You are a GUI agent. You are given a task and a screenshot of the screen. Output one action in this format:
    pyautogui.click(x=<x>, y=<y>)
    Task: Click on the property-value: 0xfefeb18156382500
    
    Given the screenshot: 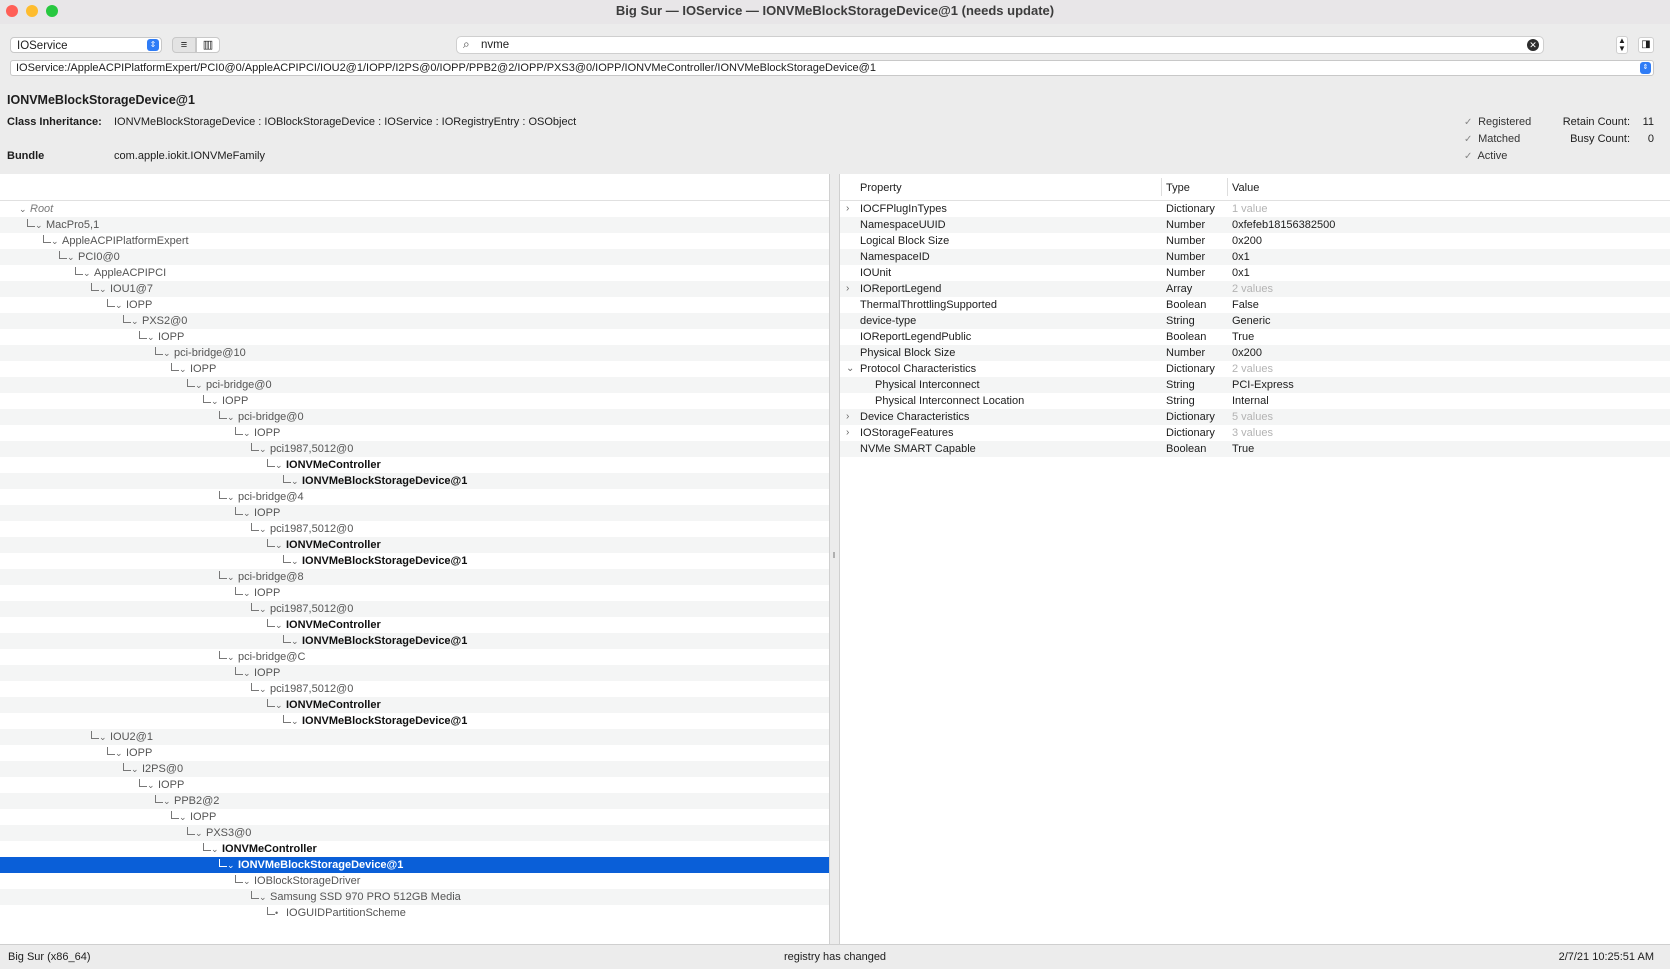 What is the action you would take?
    pyautogui.click(x=1283, y=225)
    